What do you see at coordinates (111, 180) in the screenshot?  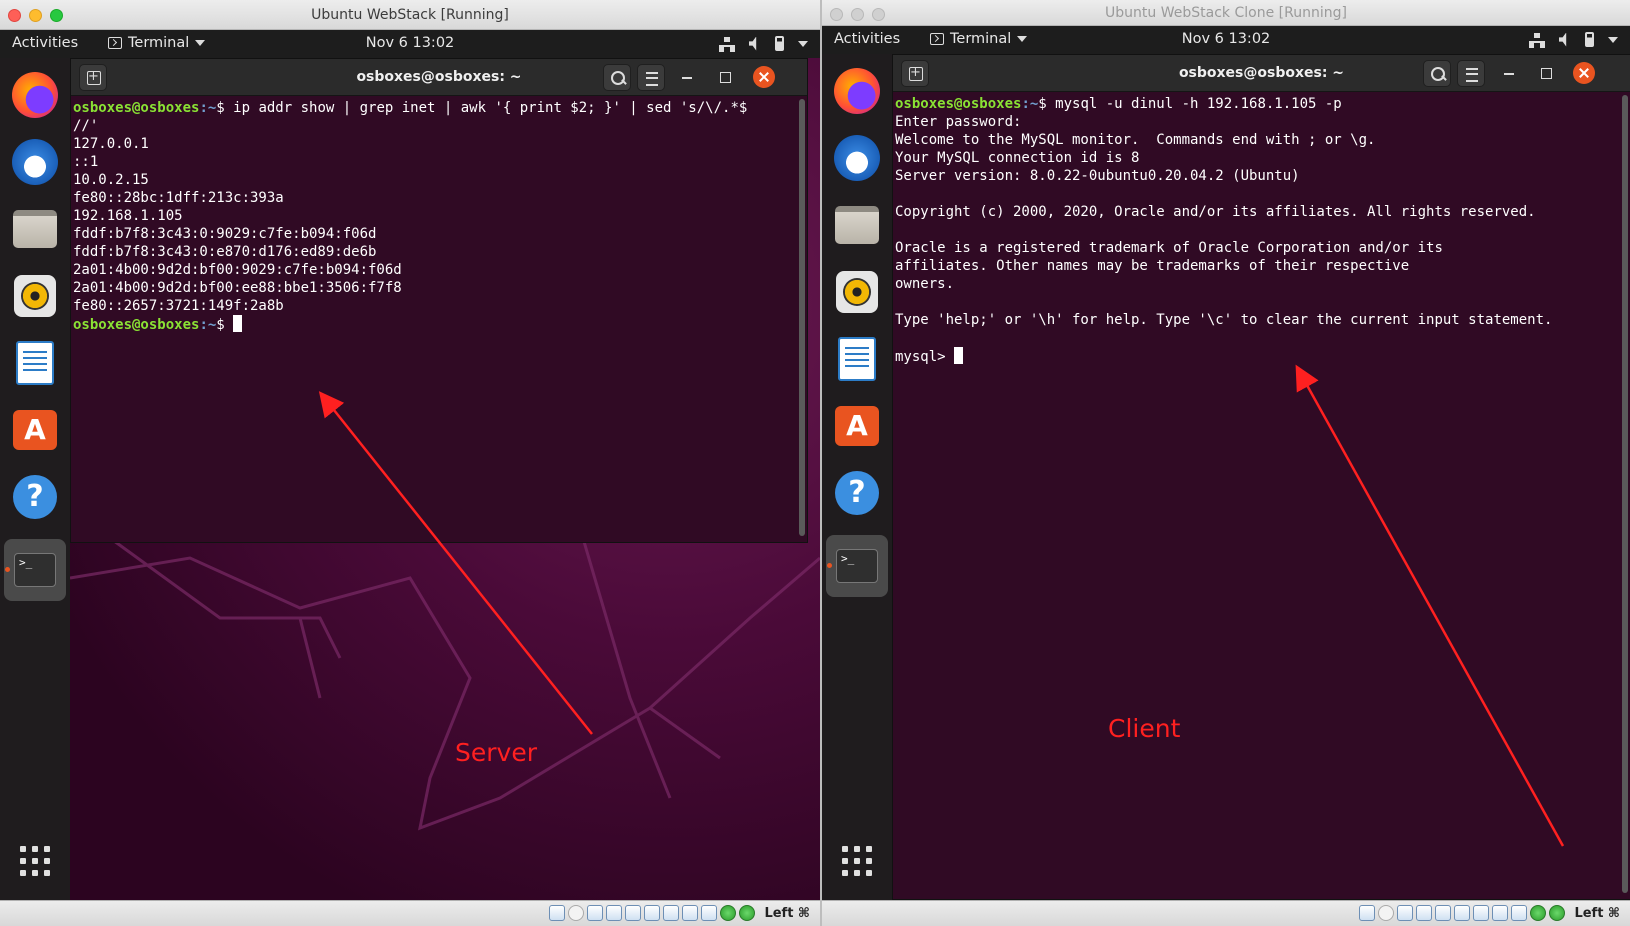 I see `output-line: 10.0.2.15` at bounding box center [111, 180].